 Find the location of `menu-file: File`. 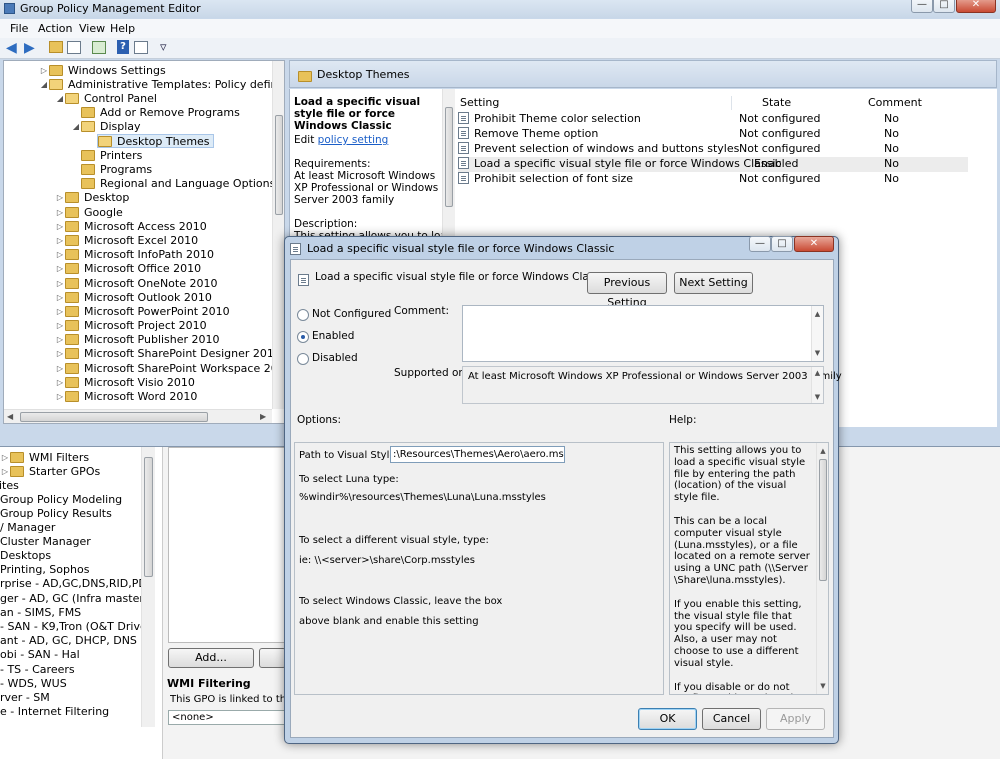

menu-file: File is located at coordinates (19, 28).